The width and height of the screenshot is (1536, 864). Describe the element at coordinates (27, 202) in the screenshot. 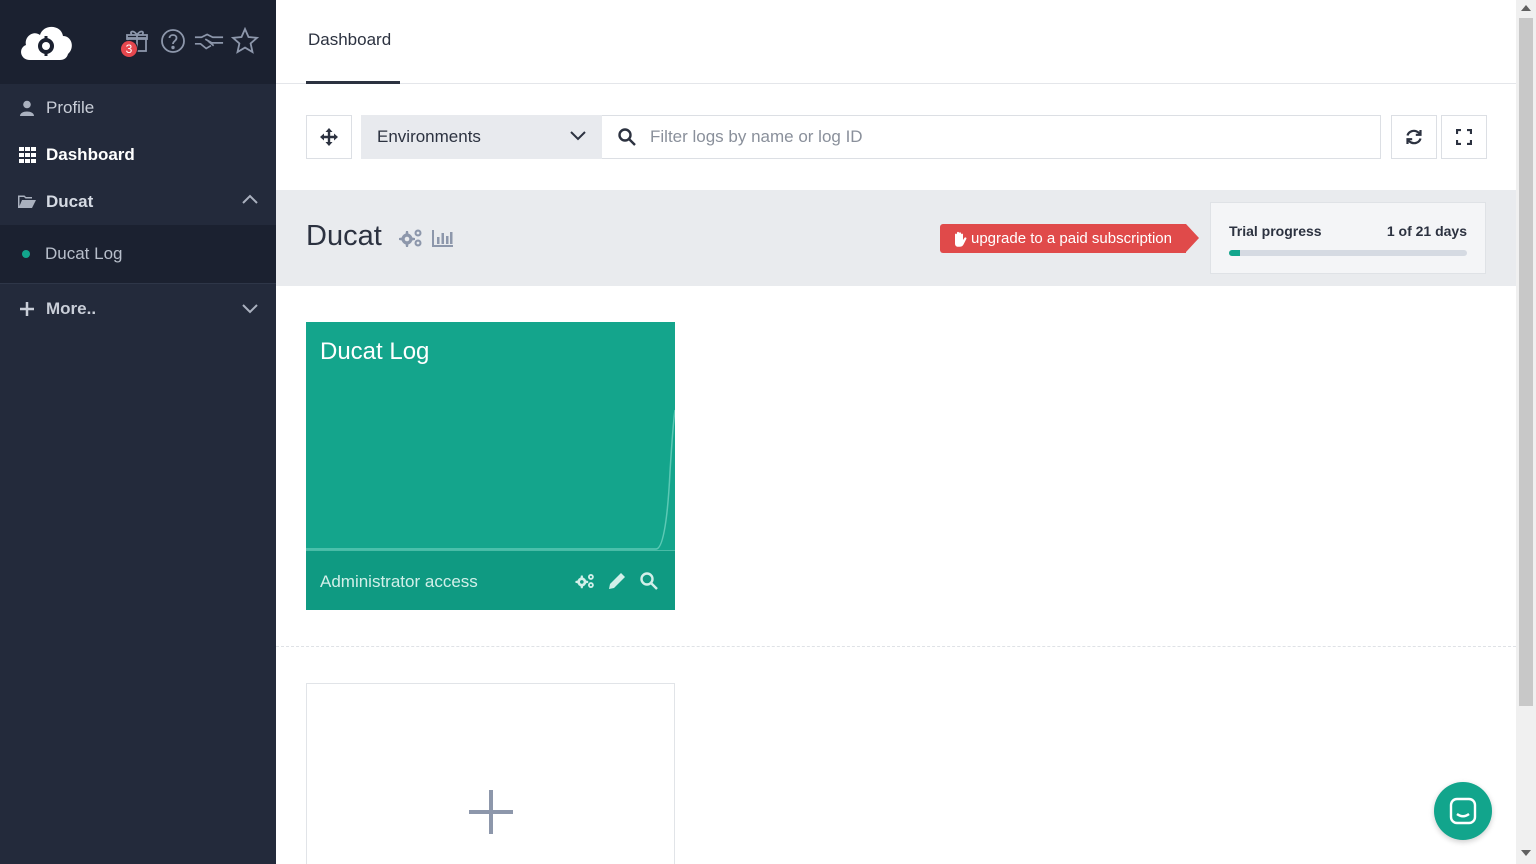

I see `folder-open-icon` at that location.